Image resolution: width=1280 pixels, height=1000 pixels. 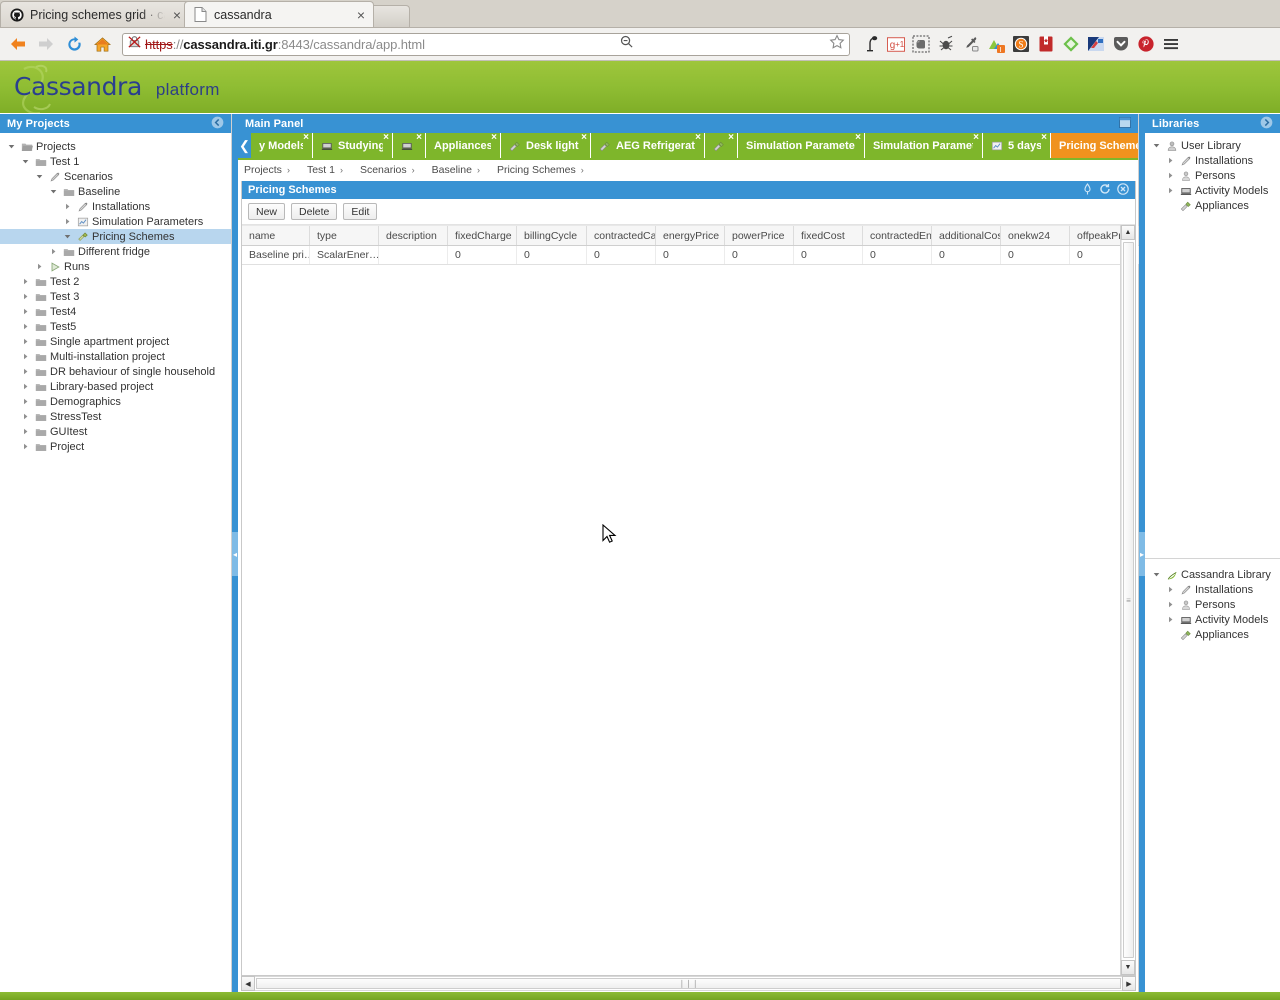 What do you see at coordinates (621, 235) in the screenshot?
I see `grid-column-header-contractedCapacity: contractedCapa` at bounding box center [621, 235].